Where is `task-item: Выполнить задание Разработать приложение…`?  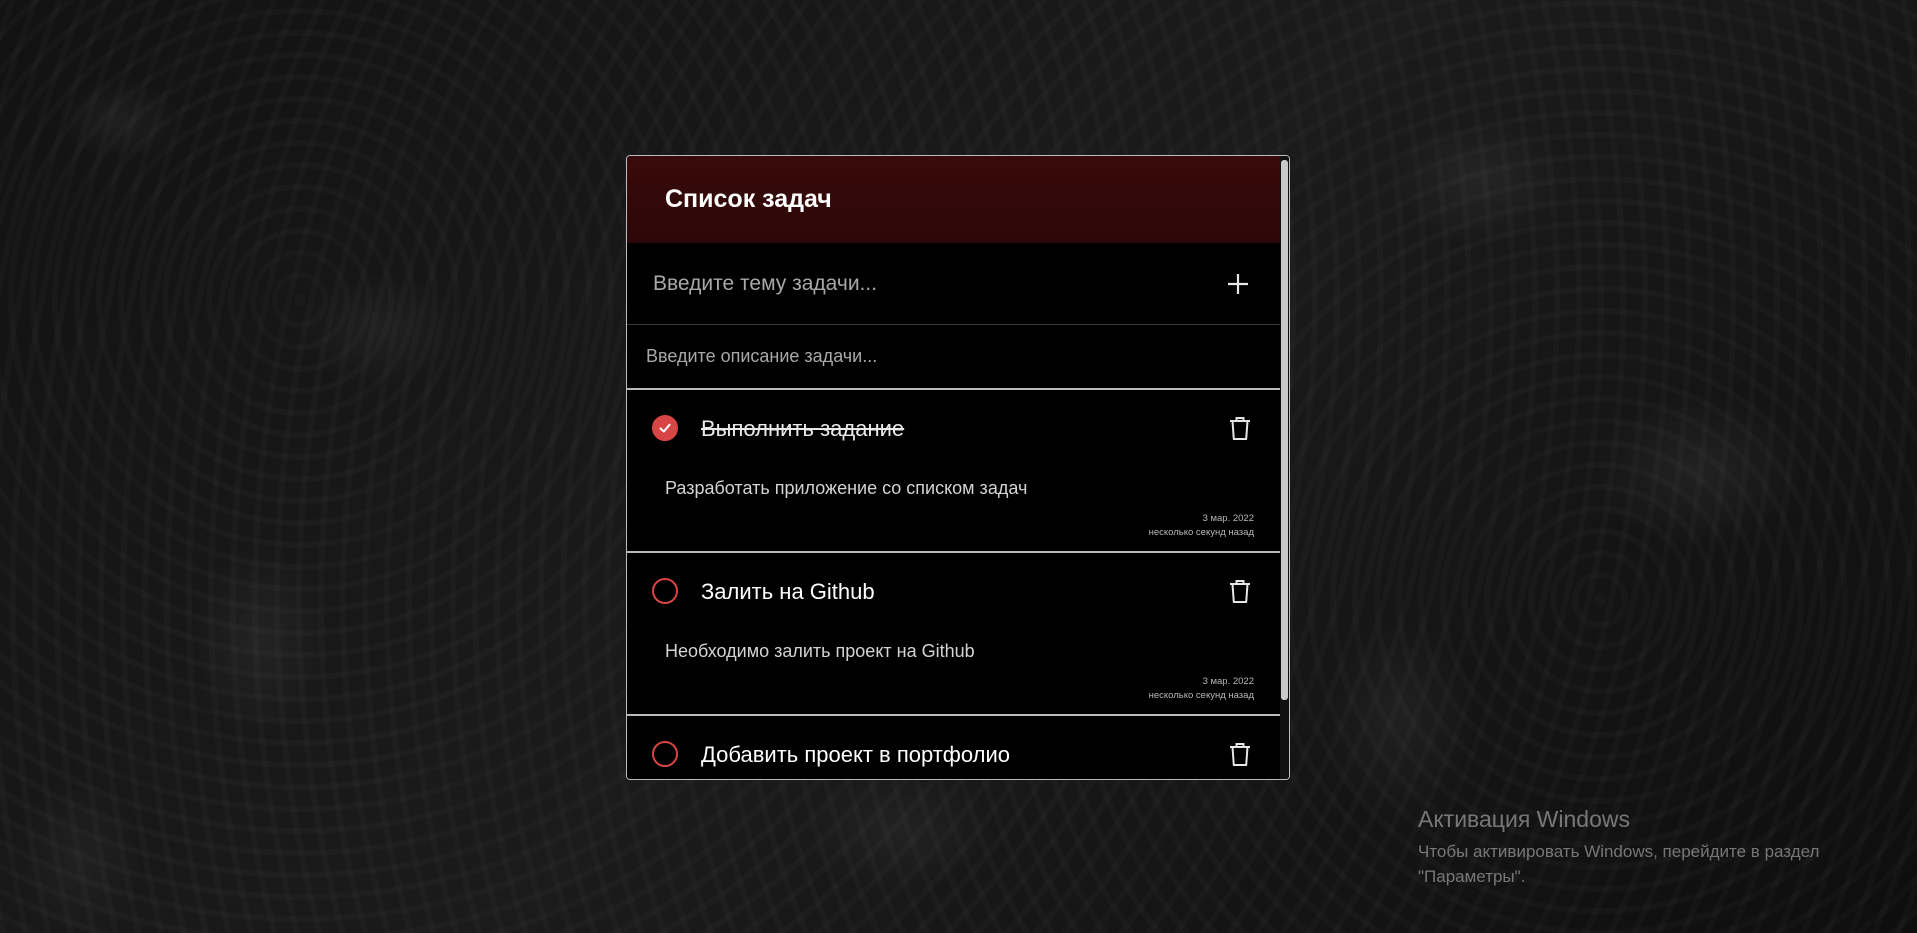
task-item: Выполнить задание Разработать приложение… is located at coordinates (953, 471).